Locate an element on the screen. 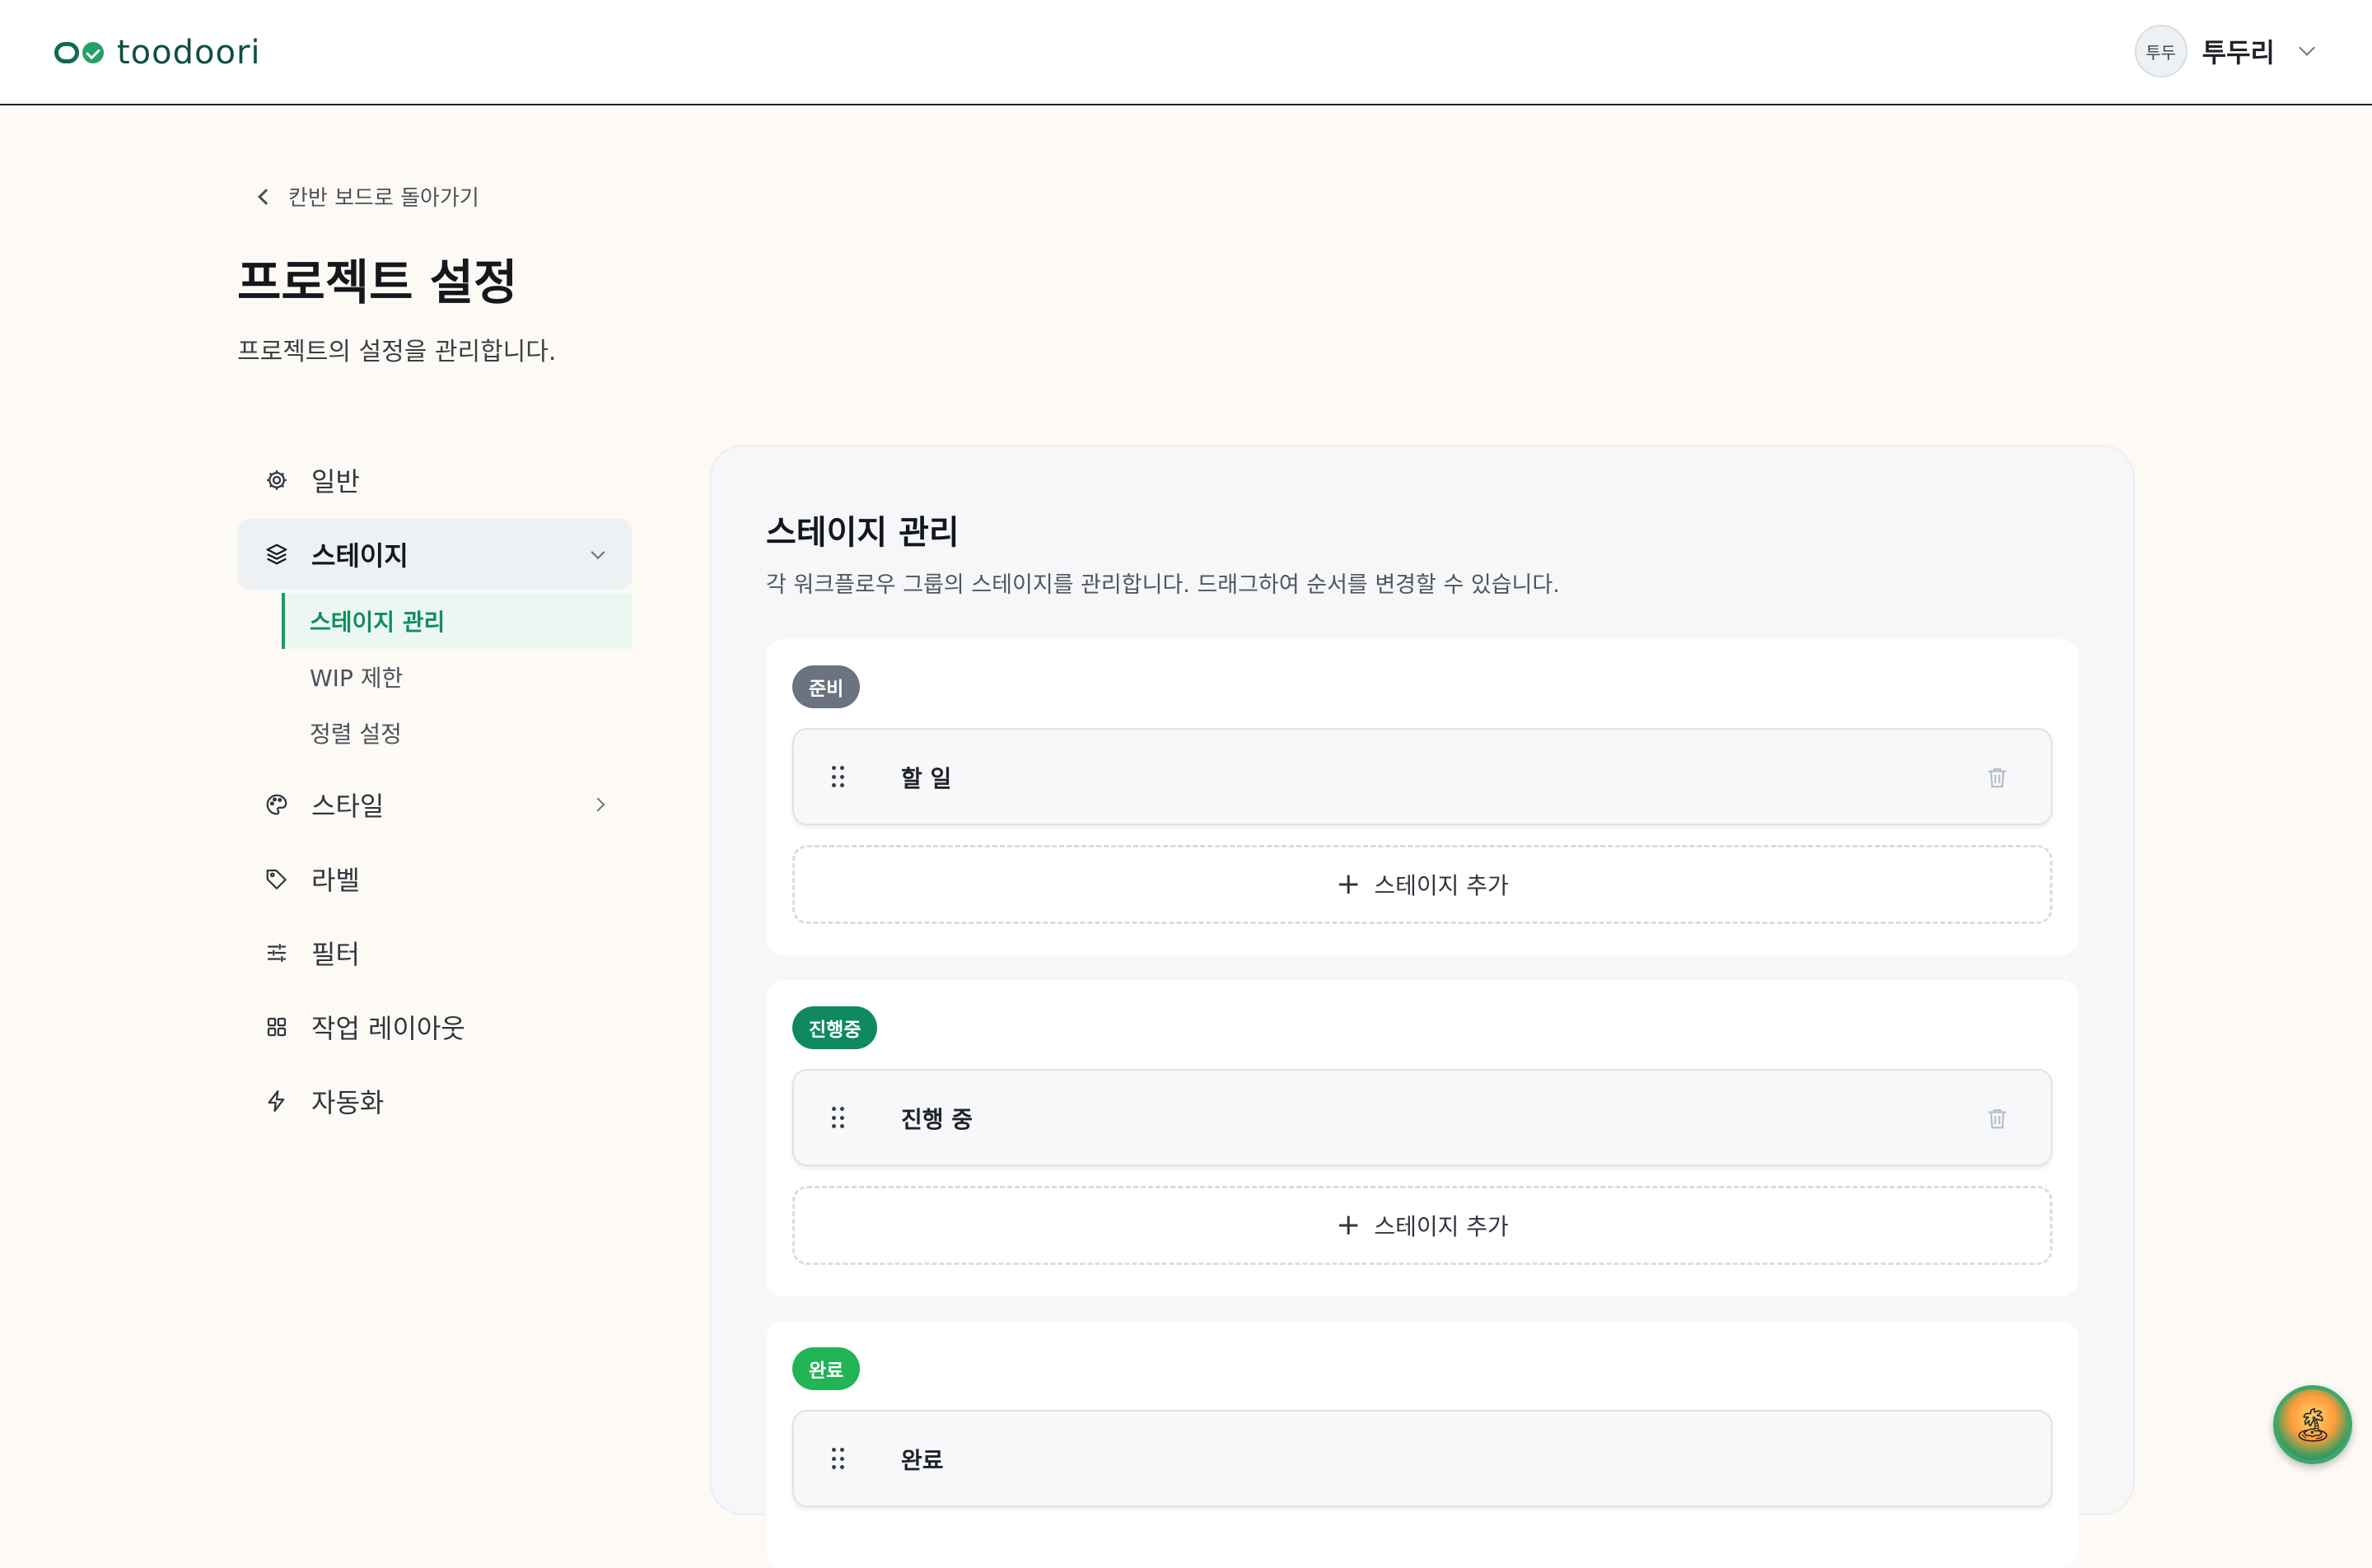 This screenshot has height=1568, width=2372. stages-submenu: 스테이지 관리 WIP 제한 정렬 설정 is located at coordinates (457, 677).